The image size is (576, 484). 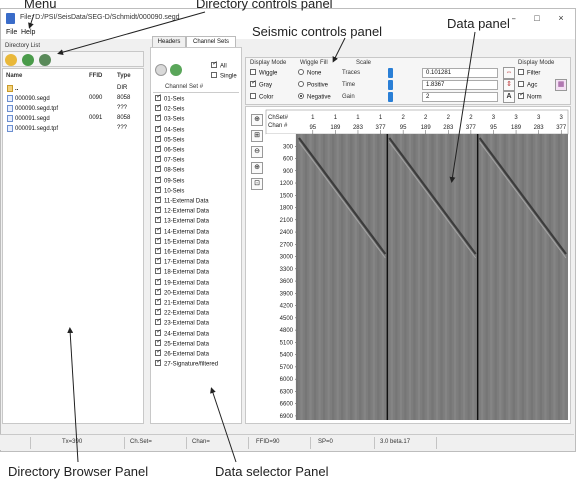 I want to click on time-tick-label: 2400, so click(x=287, y=233).